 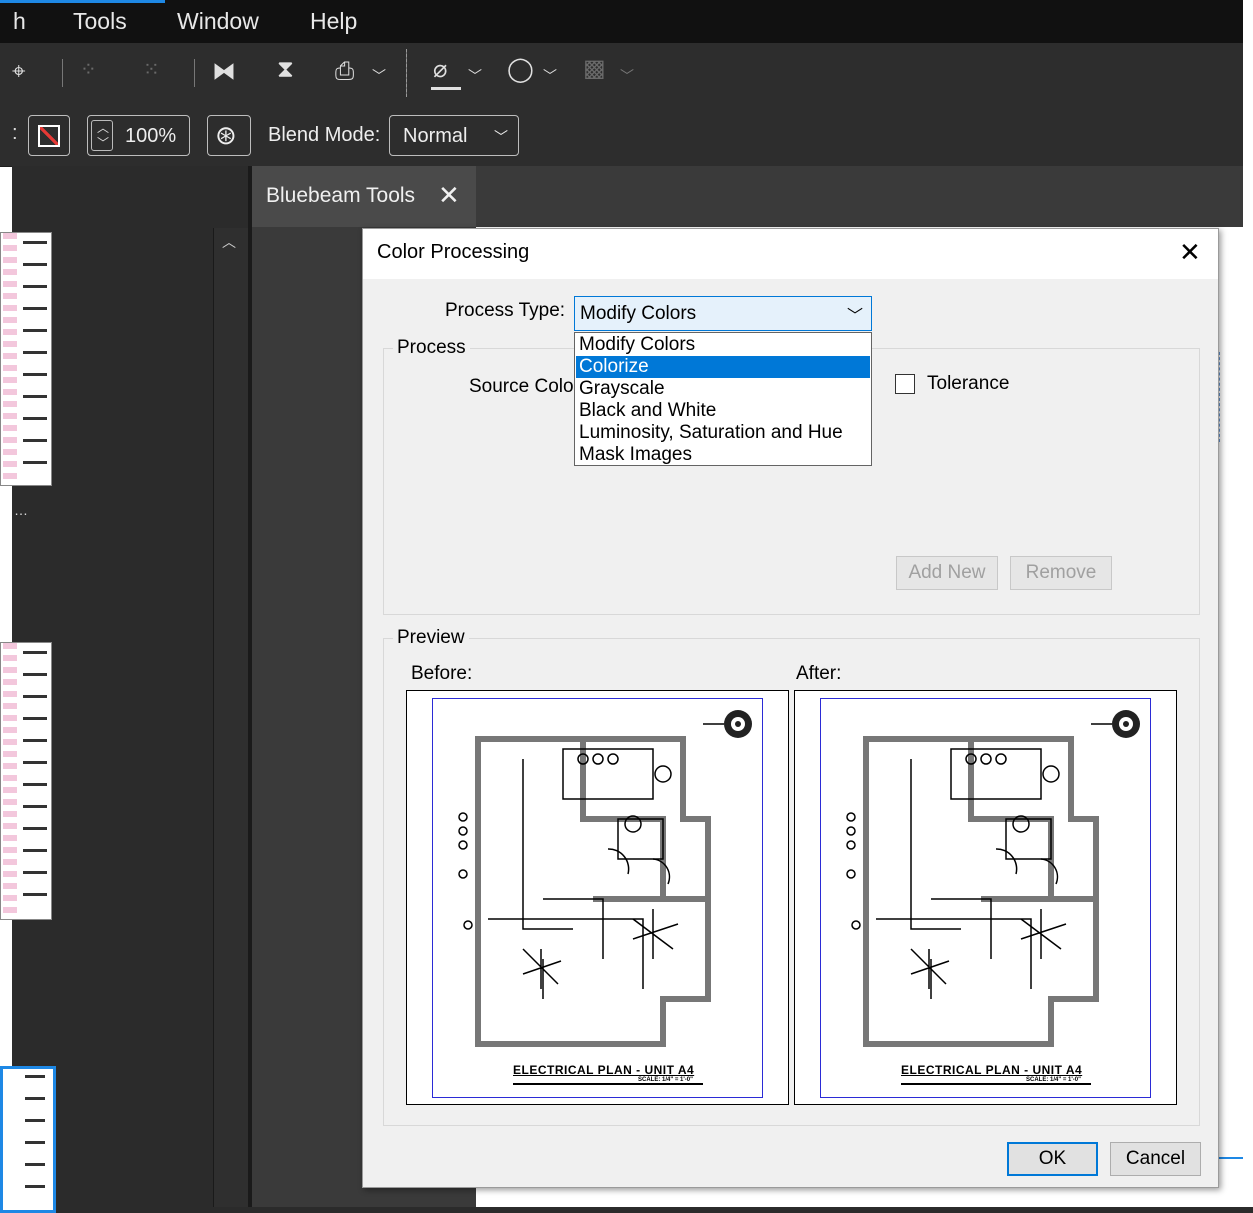 I want to click on menu-accent-bar, so click(x=82, y=1).